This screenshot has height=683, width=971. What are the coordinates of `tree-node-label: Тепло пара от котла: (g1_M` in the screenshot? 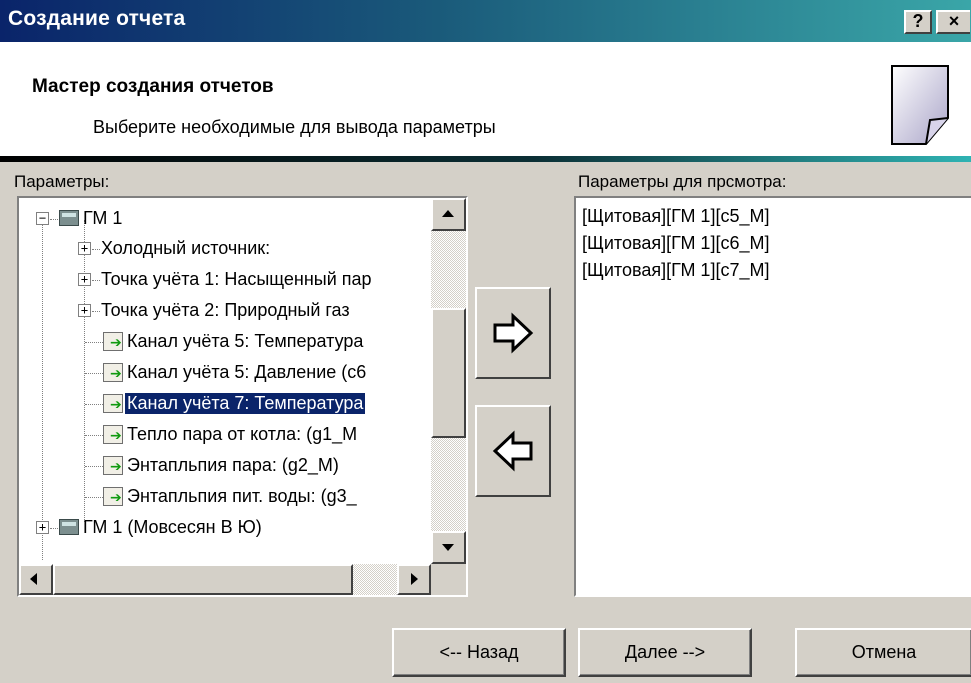 It's located at (242, 434).